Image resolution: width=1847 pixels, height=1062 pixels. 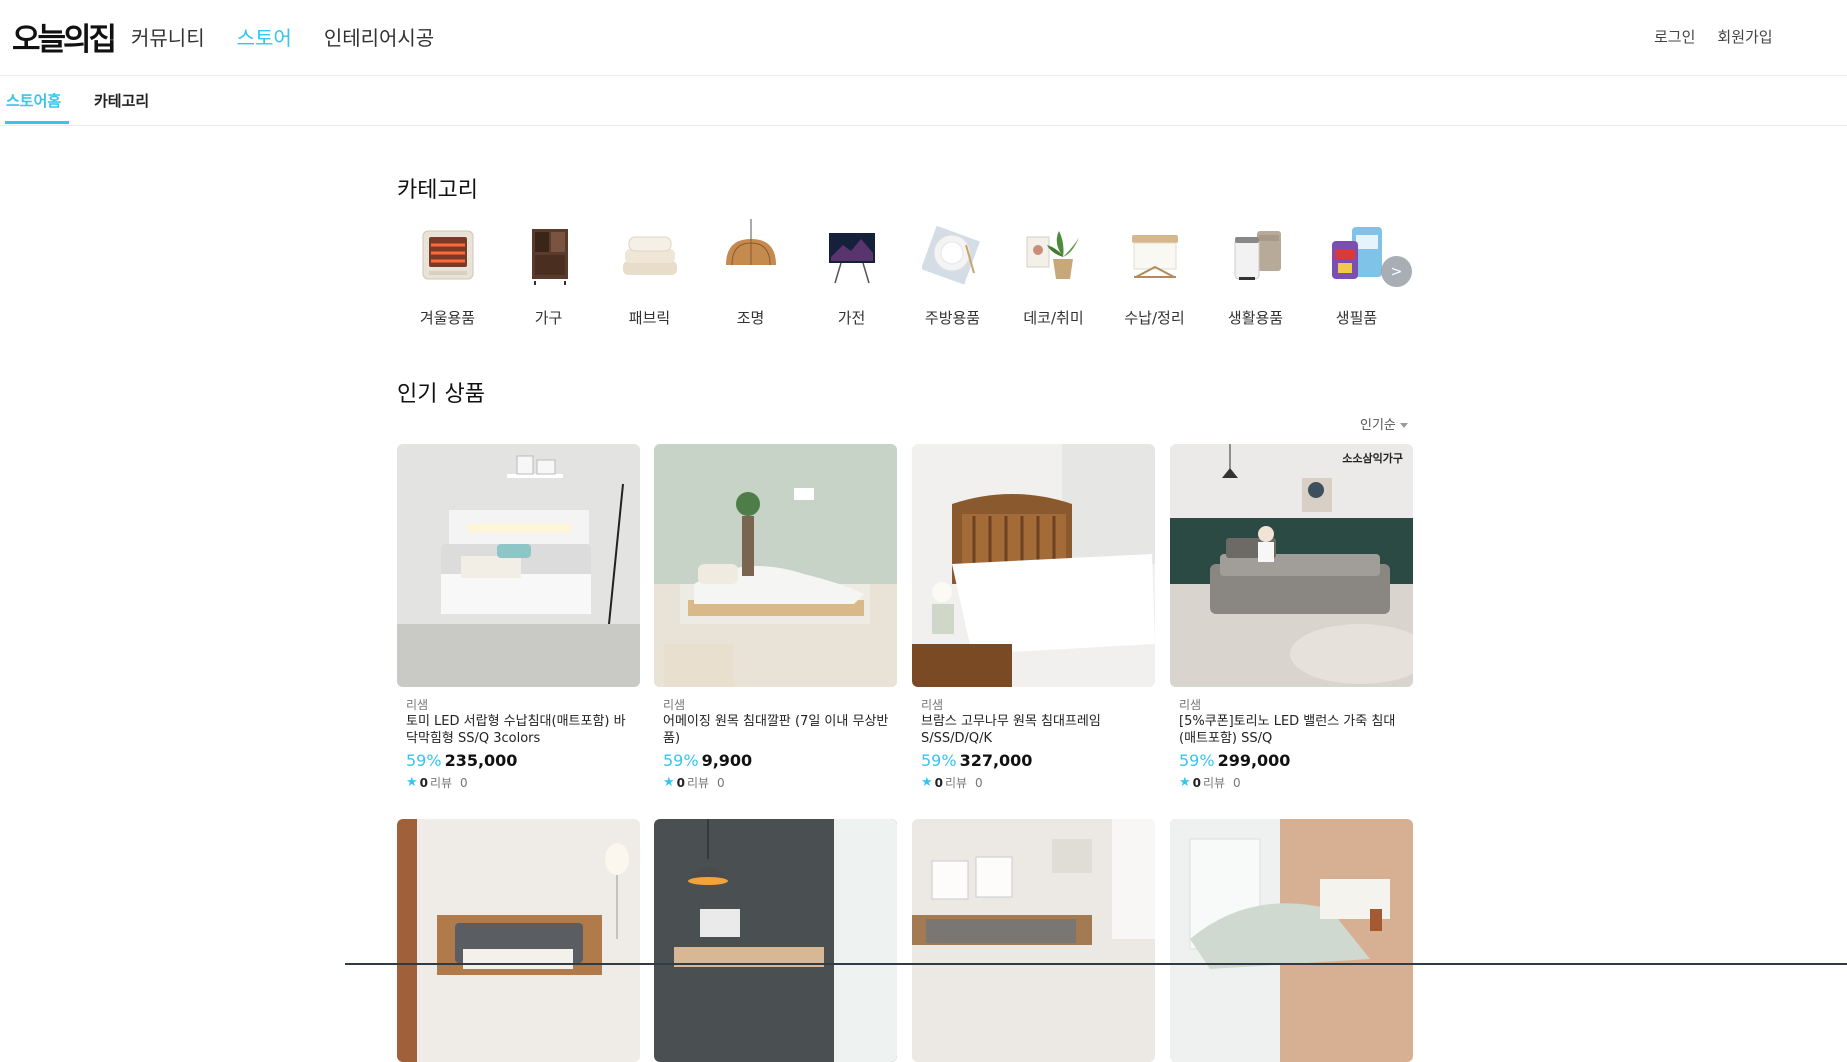 I want to click on pendant-lamp-icon, so click(x=751, y=254).